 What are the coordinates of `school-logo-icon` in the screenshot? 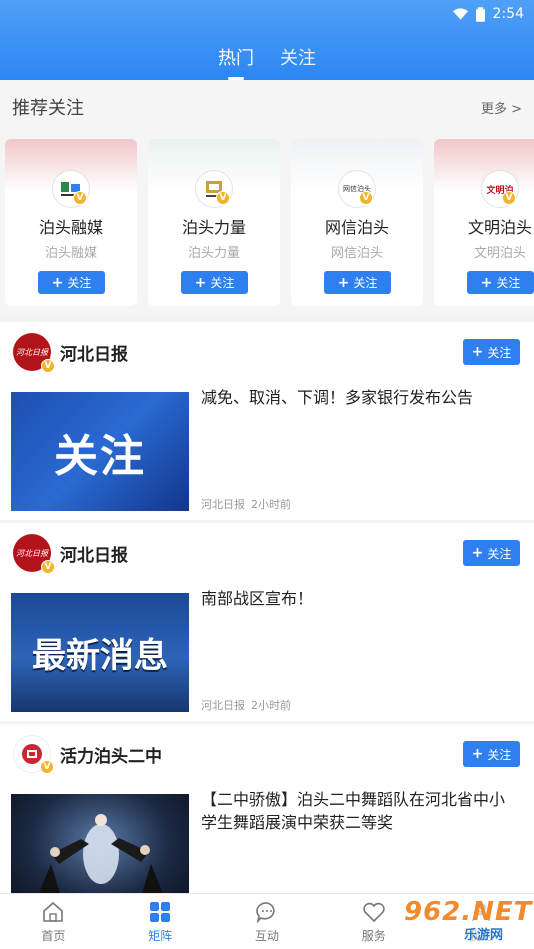 It's located at (32, 754).